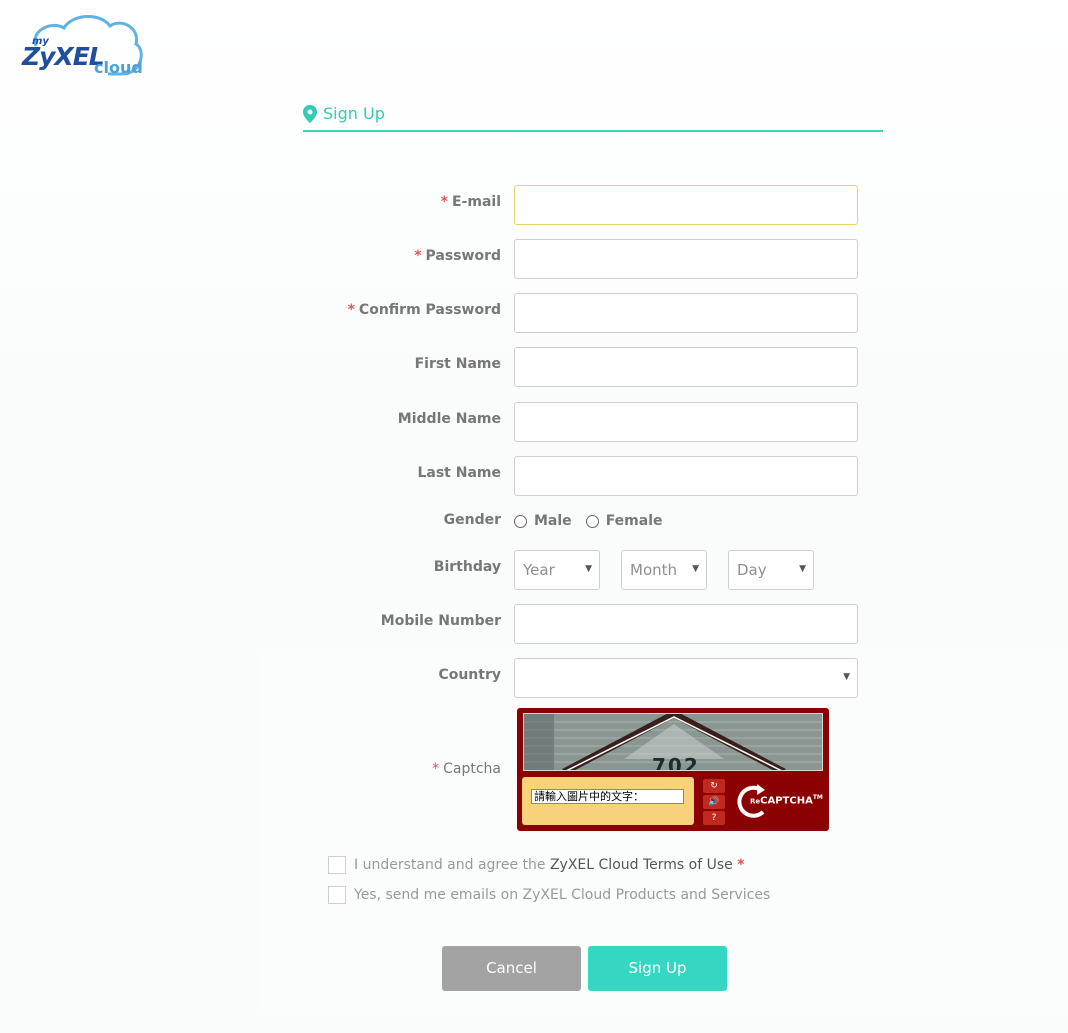 Image resolution: width=1068 pixels, height=1033 pixels. I want to click on logo-cloud-text: cloud, so click(118, 67).